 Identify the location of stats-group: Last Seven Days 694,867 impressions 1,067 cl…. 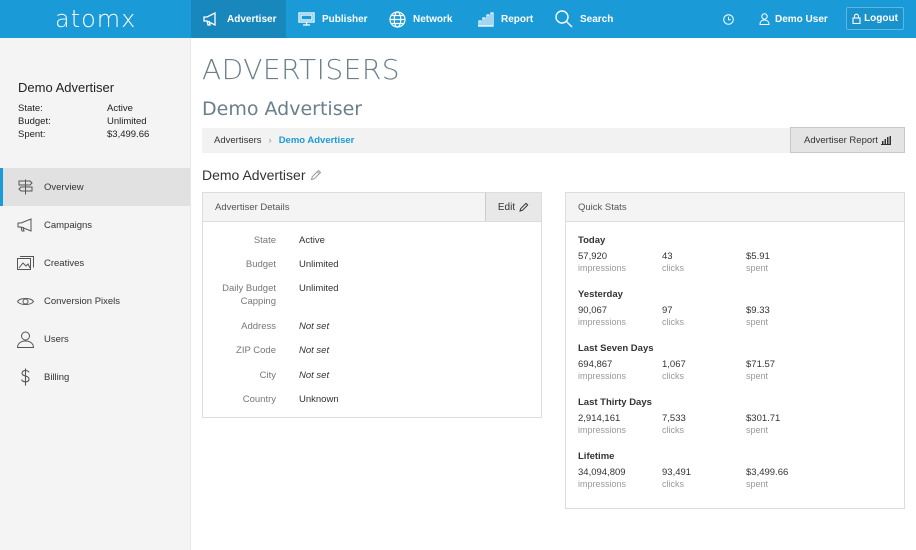
(738, 362).